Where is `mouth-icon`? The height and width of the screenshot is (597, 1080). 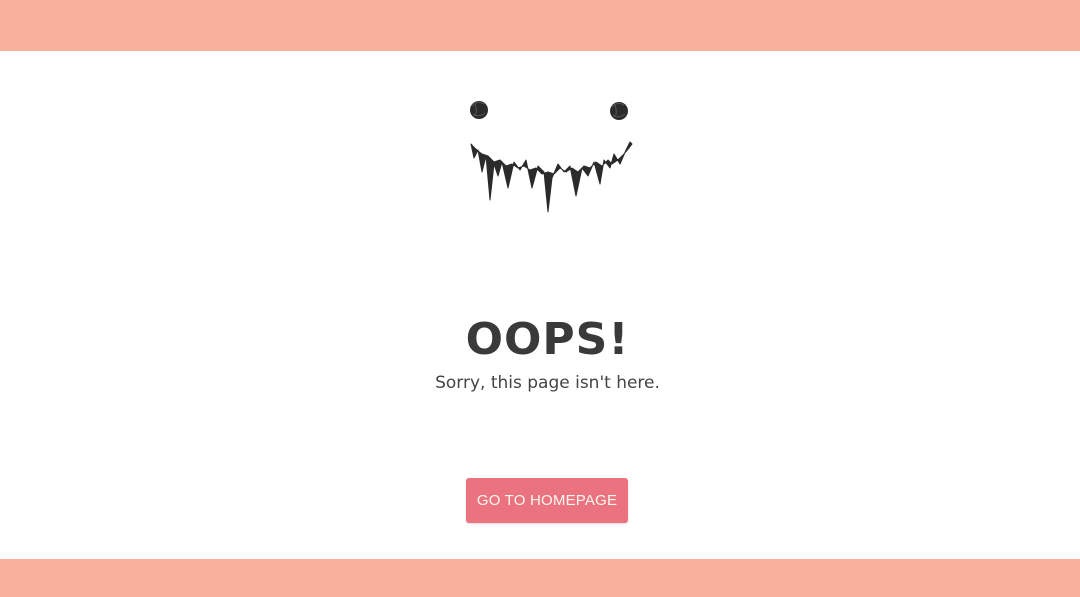 mouth-icon is located at coordinates (551, 177).